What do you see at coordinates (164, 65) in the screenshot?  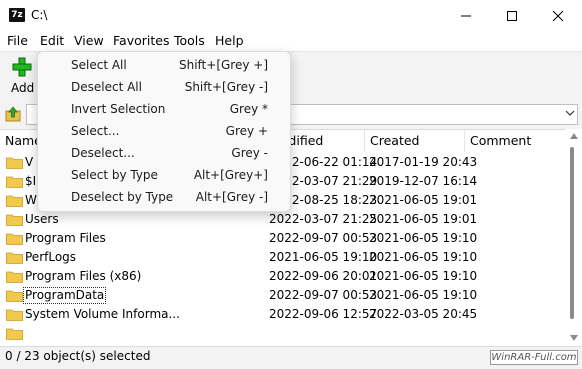 I see `menu-item-select-all: Select All Shift+[Grey +]` at bounding box center [164, 65].